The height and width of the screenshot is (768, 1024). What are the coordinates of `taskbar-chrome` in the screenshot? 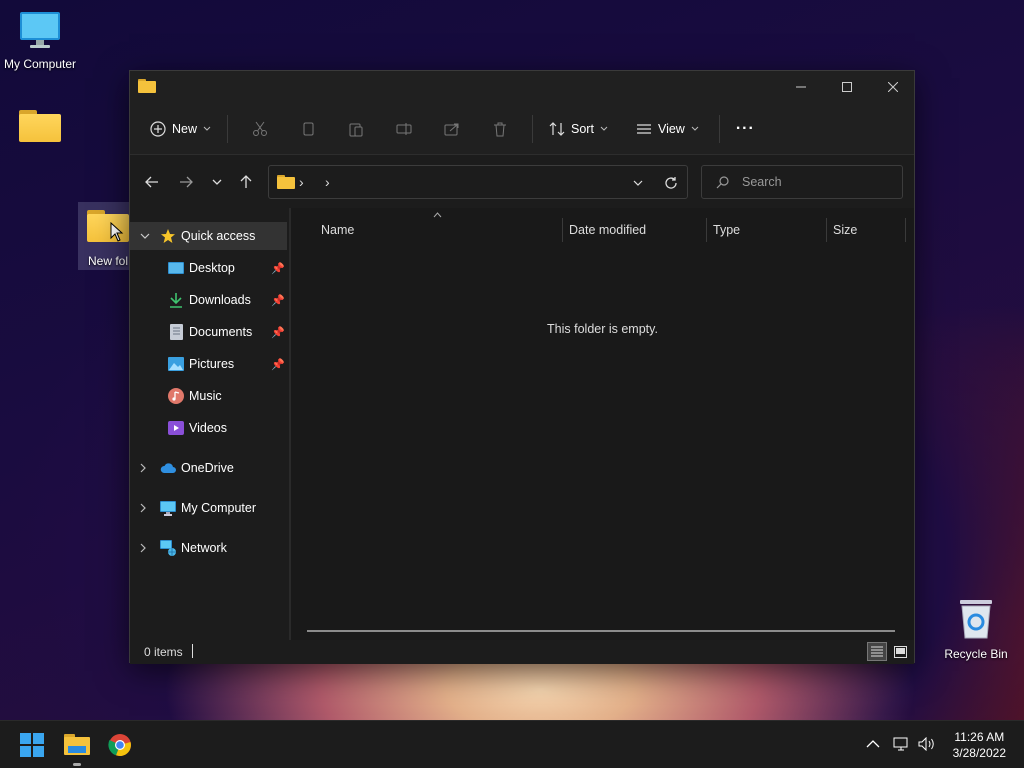 It's located at (120, 745).